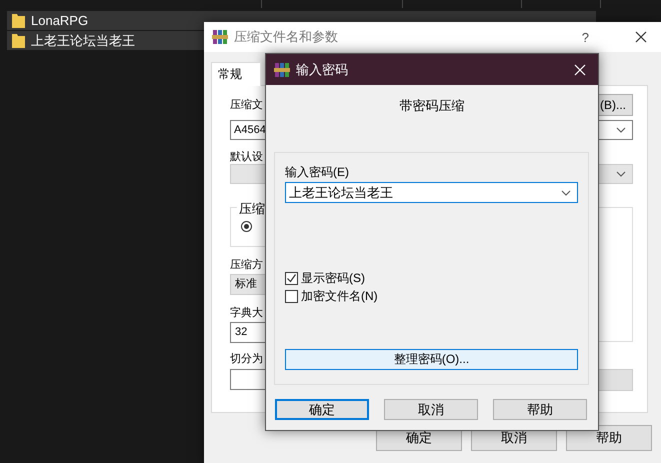 Image resolution: width=661 pixels, height=463 pixels. I want to click on close-icon, so click(641, 37).